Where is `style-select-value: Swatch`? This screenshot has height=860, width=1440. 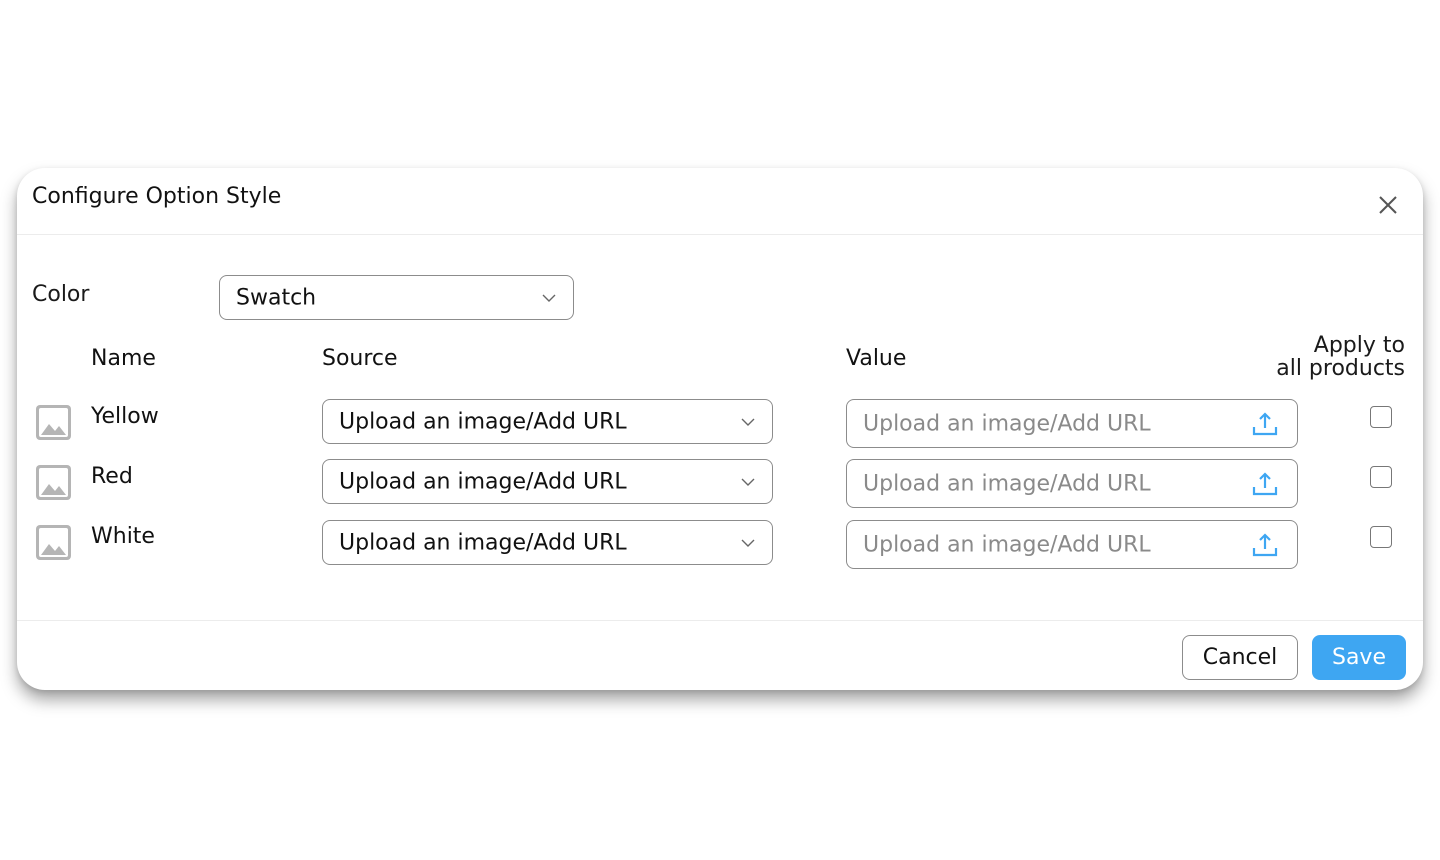
style-select-value: Swatch is located at coordinates (276, 297).